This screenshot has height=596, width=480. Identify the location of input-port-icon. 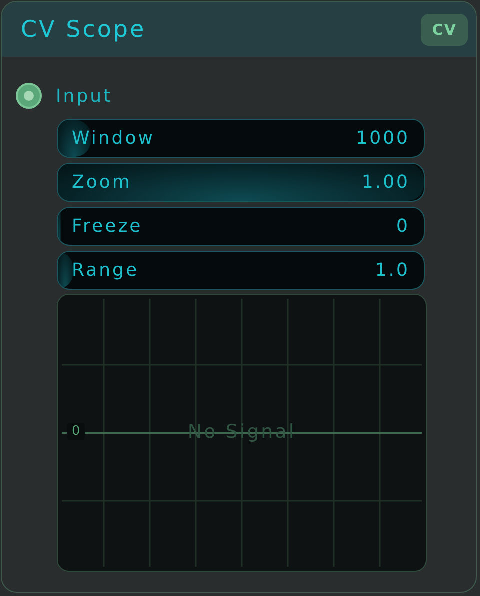
(29, 96).